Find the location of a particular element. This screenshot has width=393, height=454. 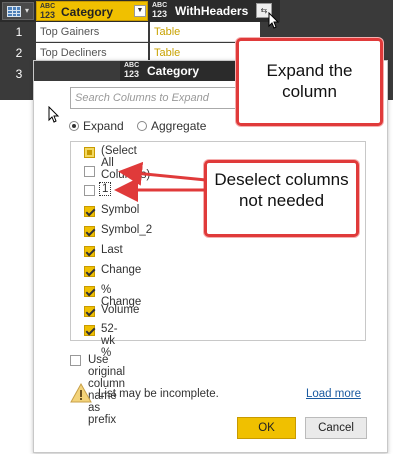

callout-arrows is located at coordinates (160, 181).